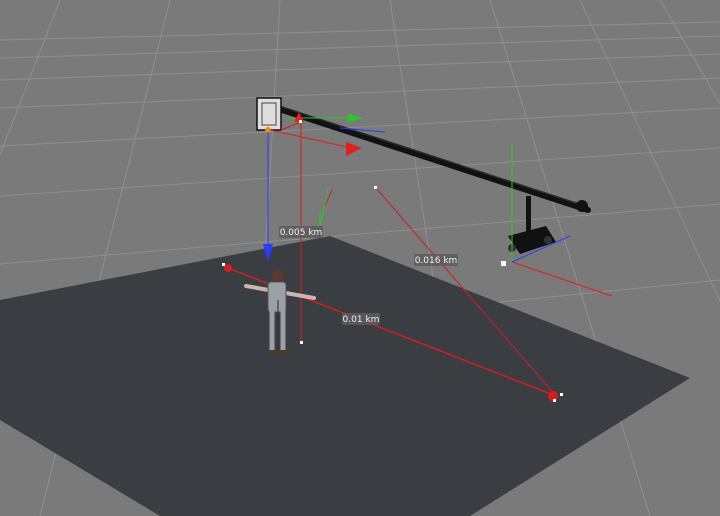  Describe the element at coordinates (277, 297) in the screenshot. I see `character-torso` at that location.